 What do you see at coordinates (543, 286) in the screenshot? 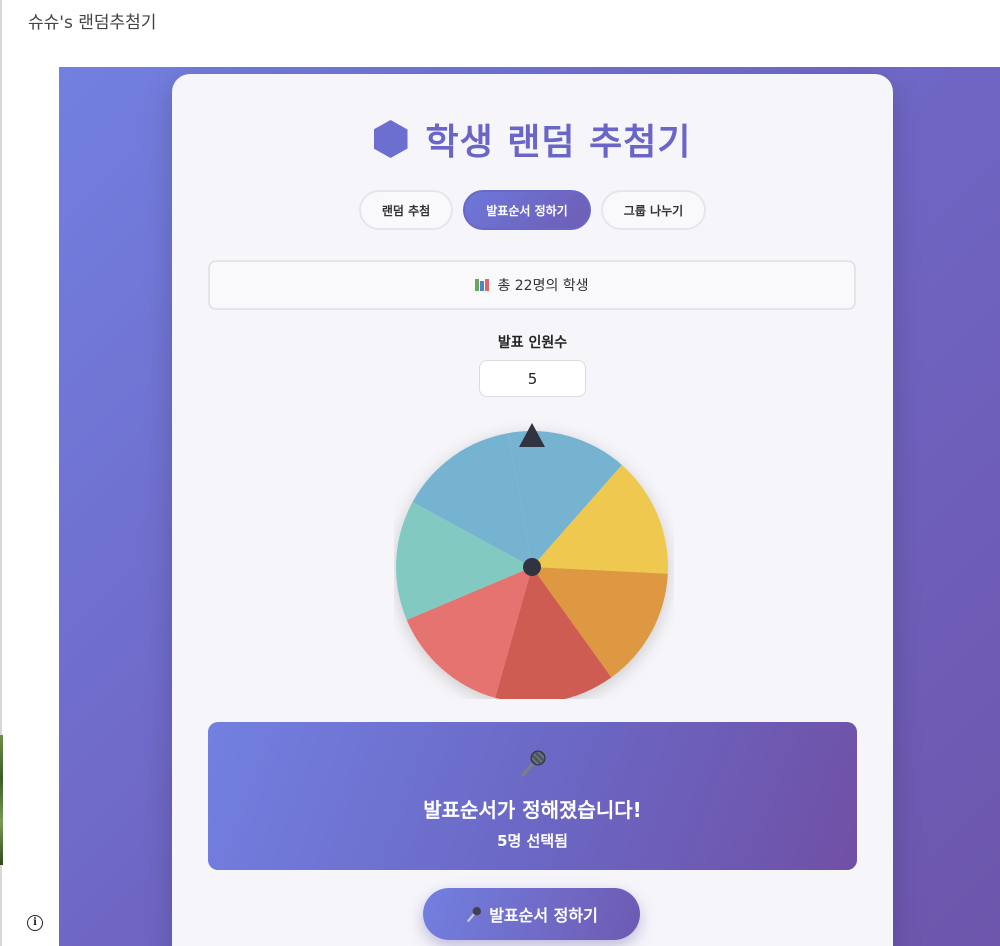
I see `student-count-text: 총 22명의 학생` at bounding box center [543, 286].